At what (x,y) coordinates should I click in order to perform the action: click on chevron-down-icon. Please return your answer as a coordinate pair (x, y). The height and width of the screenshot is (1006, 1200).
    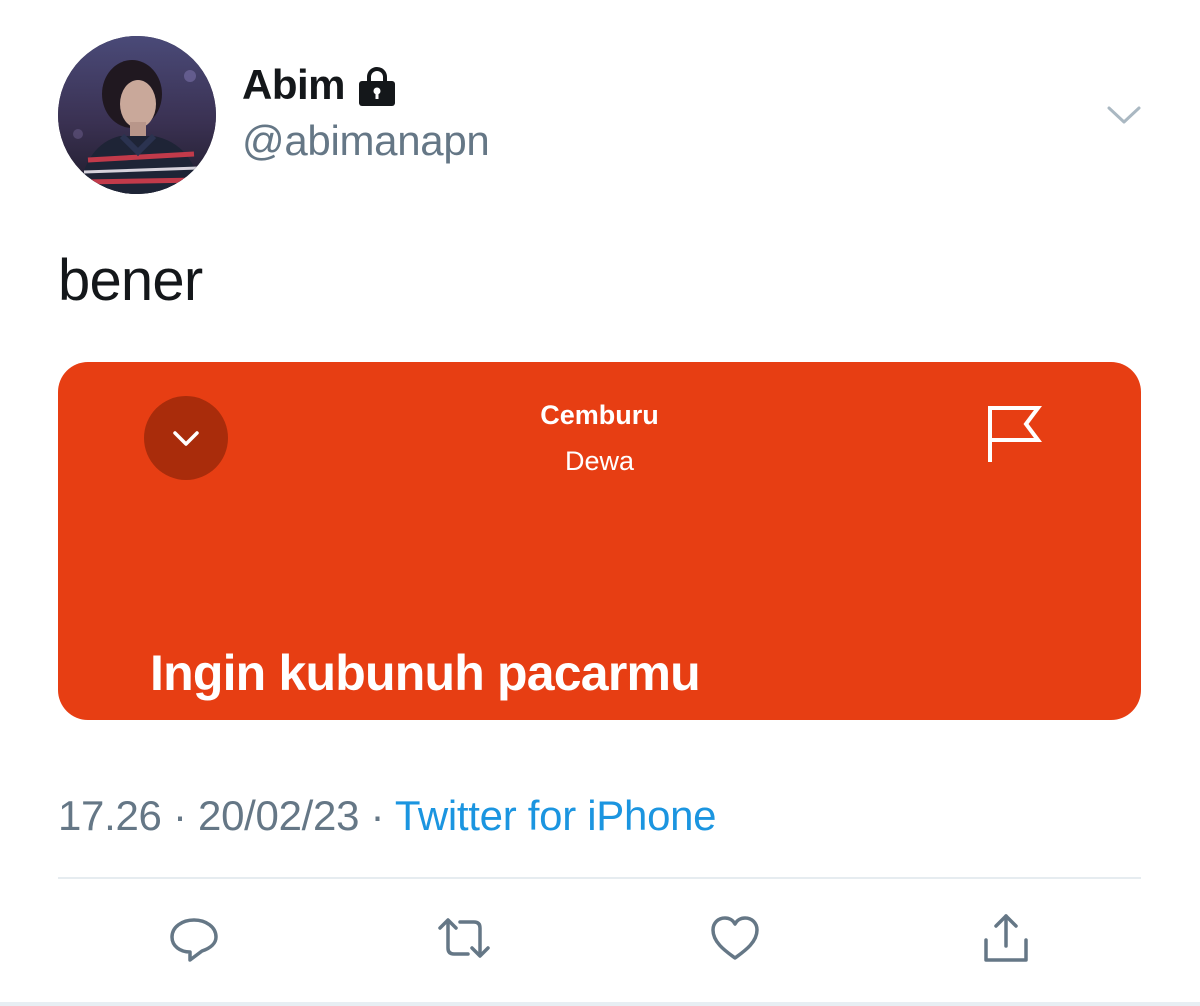
    Looking at the image, I should click on (1124, 115).